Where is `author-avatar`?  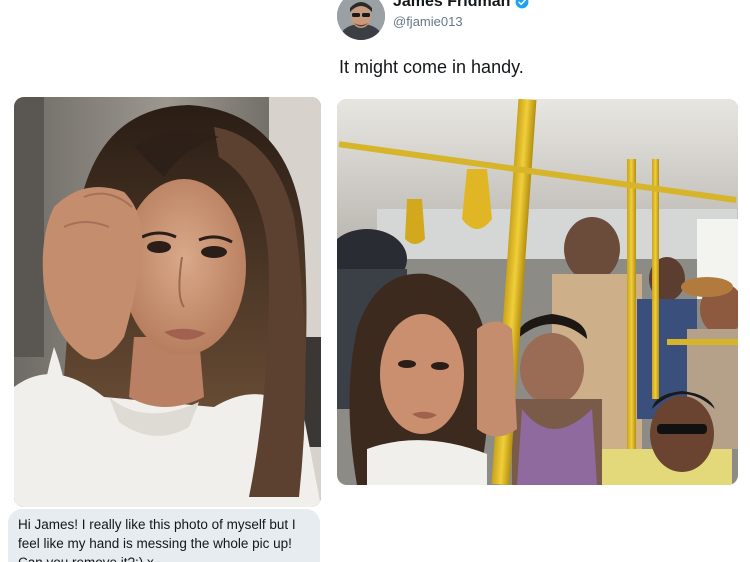
author-avatar is located at coordinates (361, 20).